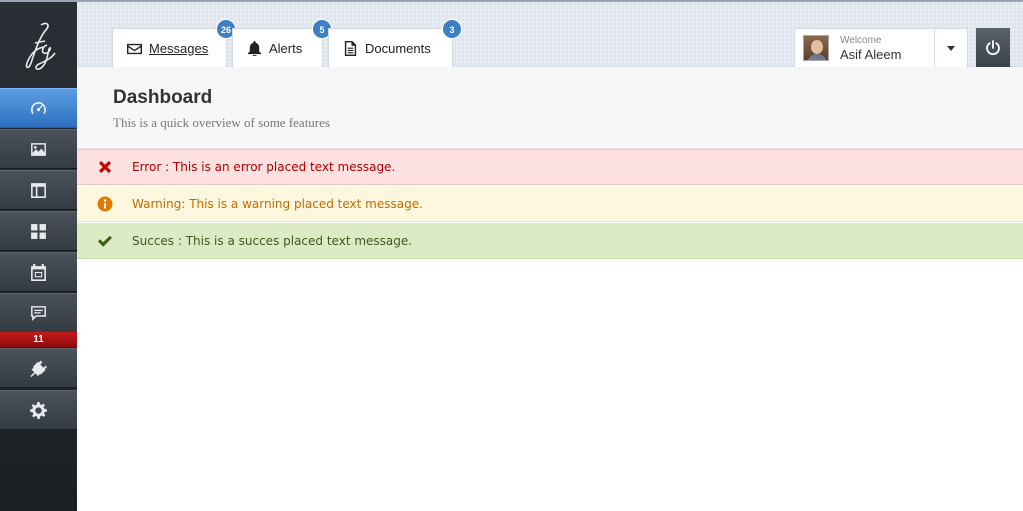 The height and width of the screenshot is (511, 1023). What do you see at coordinates (816, 48) in the screenshot?
I see `avatar` at bounding box center [816, 48].